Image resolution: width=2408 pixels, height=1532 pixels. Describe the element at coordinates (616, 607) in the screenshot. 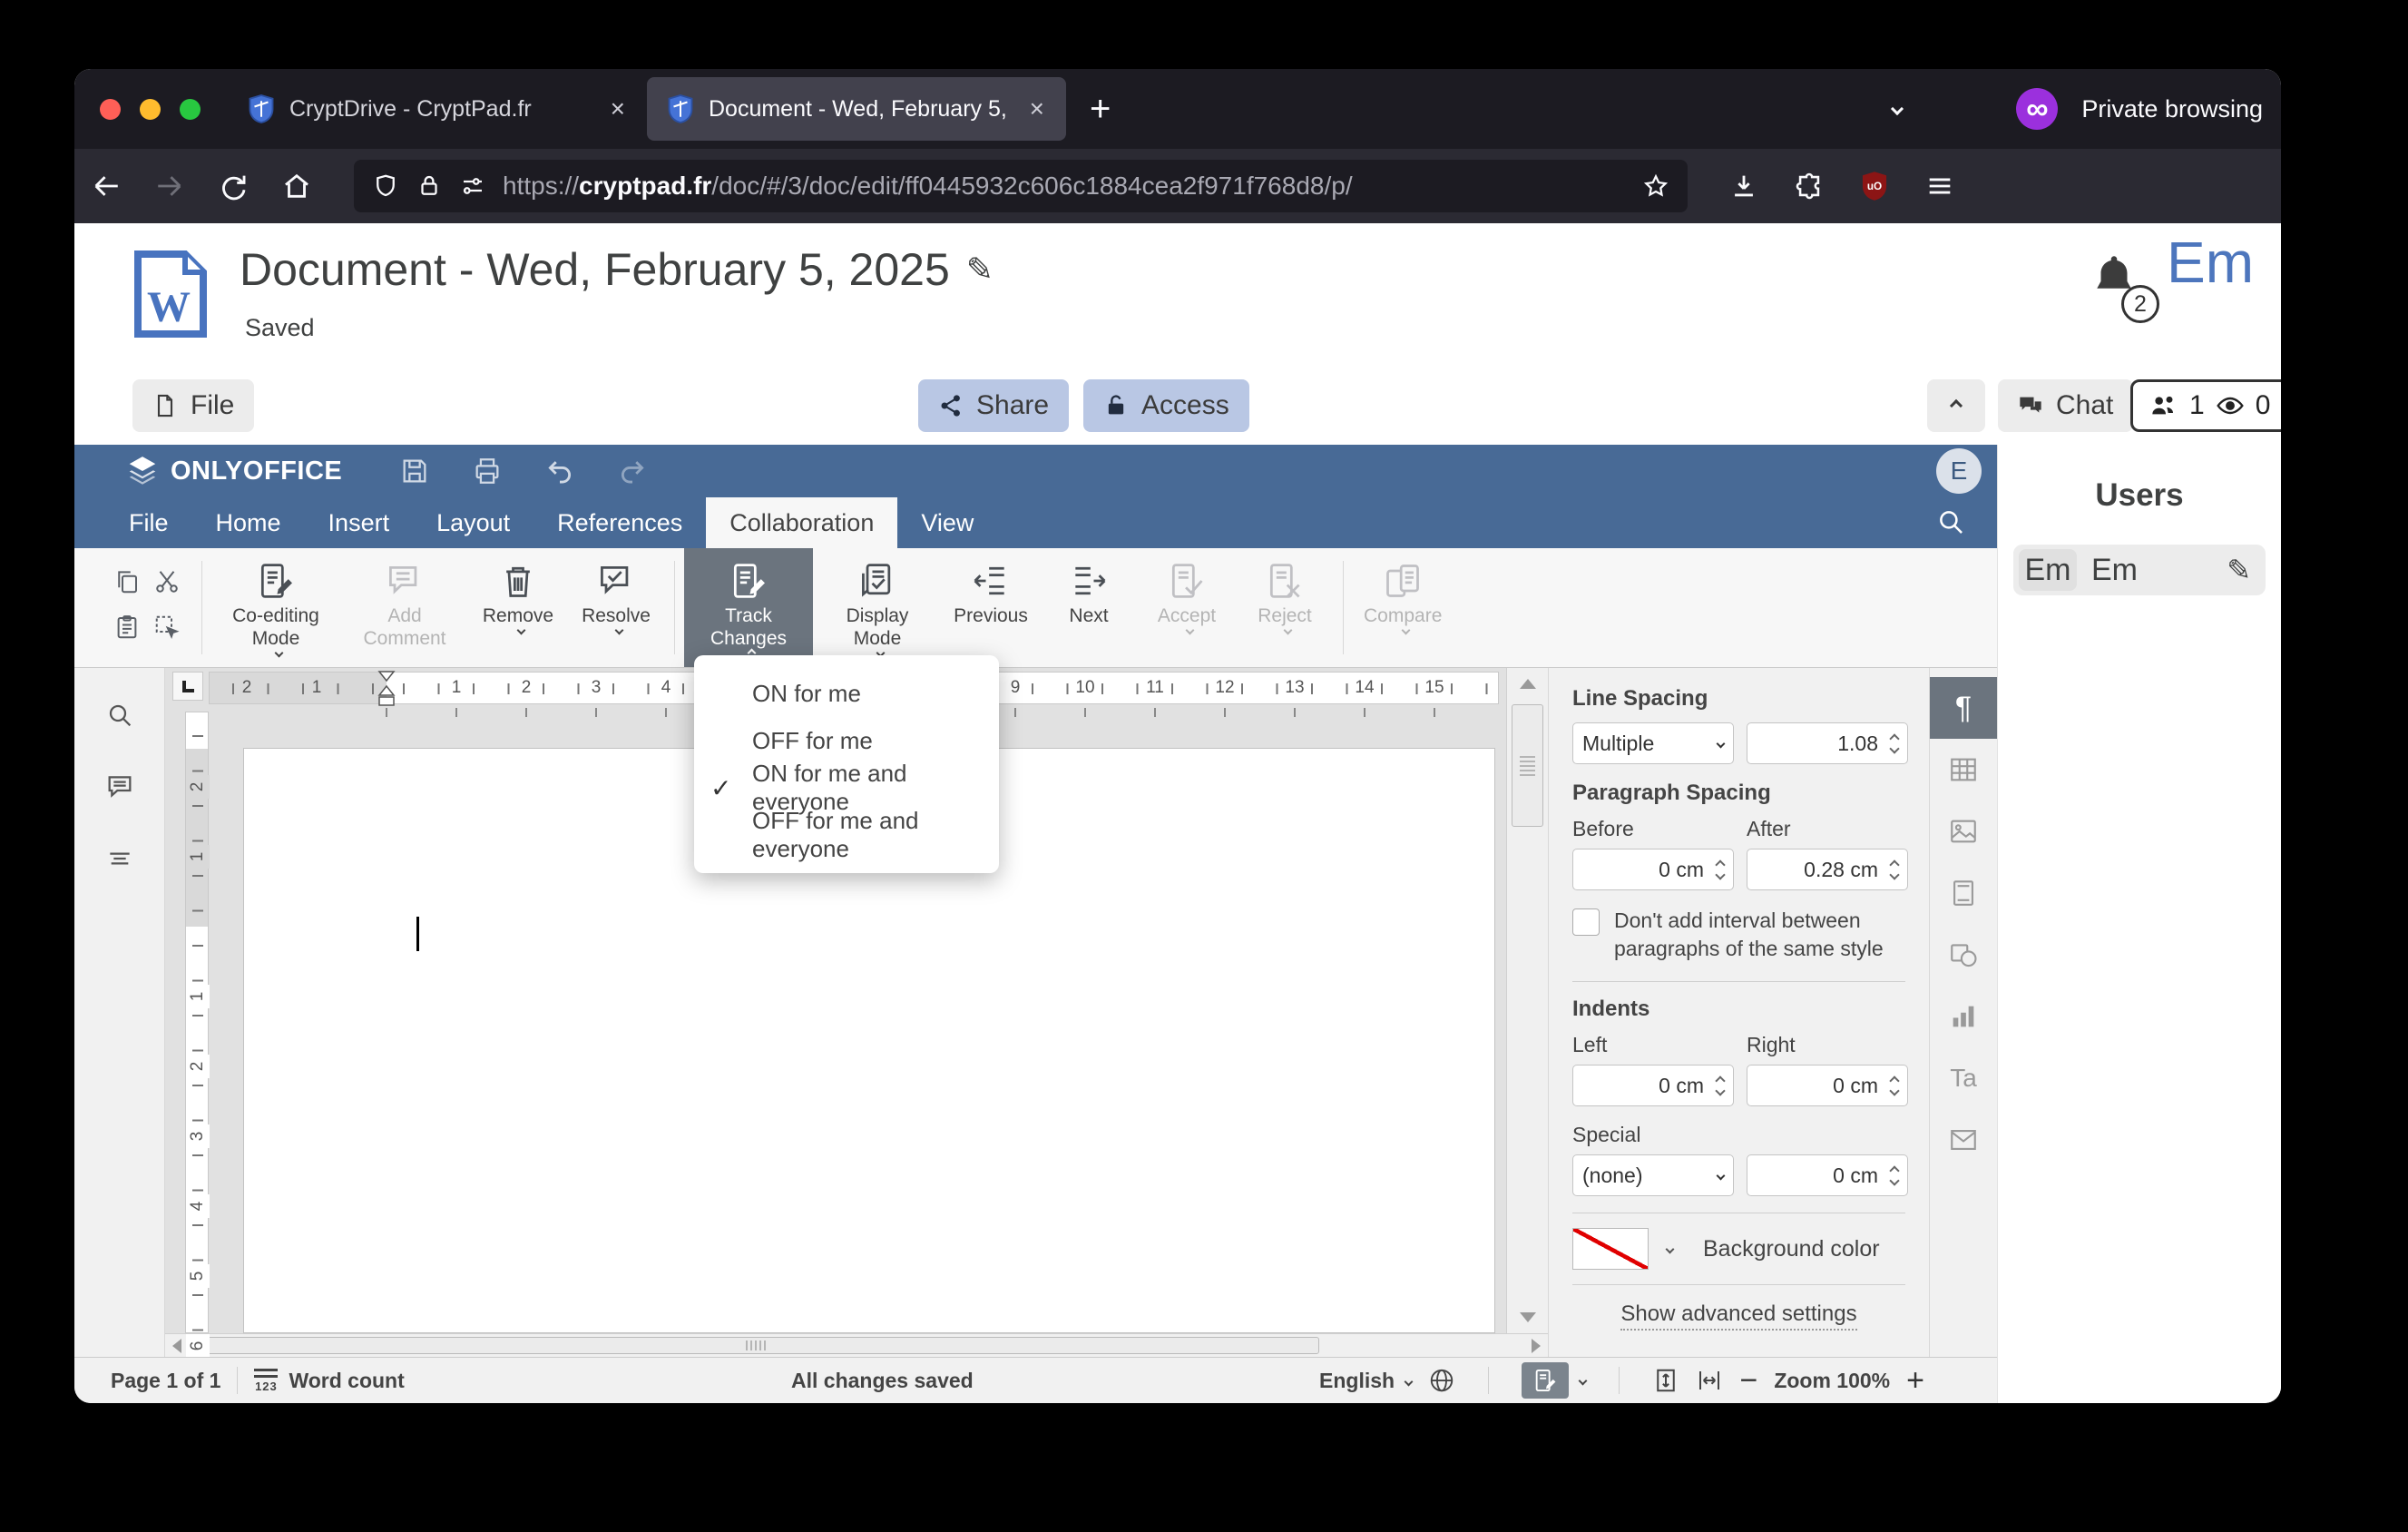

I see `resolve-comment-button: Resolve` at that location.